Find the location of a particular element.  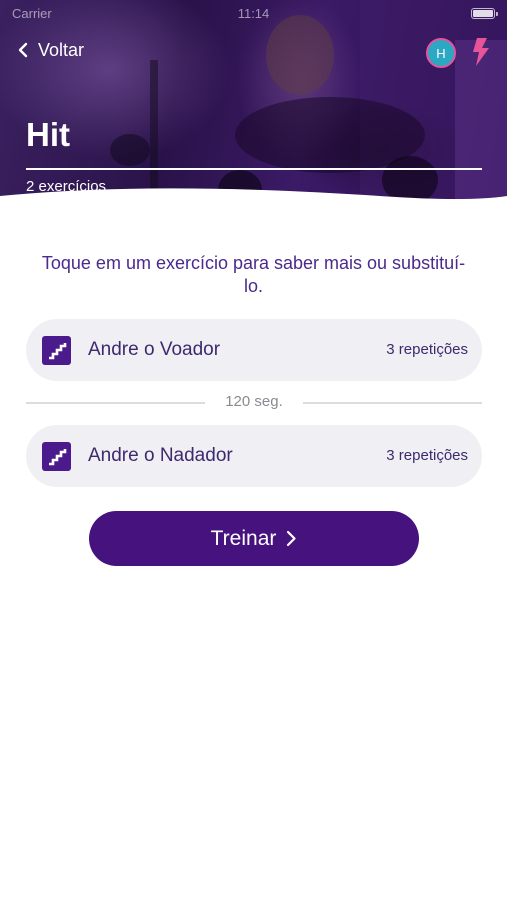

status-bar: Carrier 11:14 is located at coordinates (253, 13).